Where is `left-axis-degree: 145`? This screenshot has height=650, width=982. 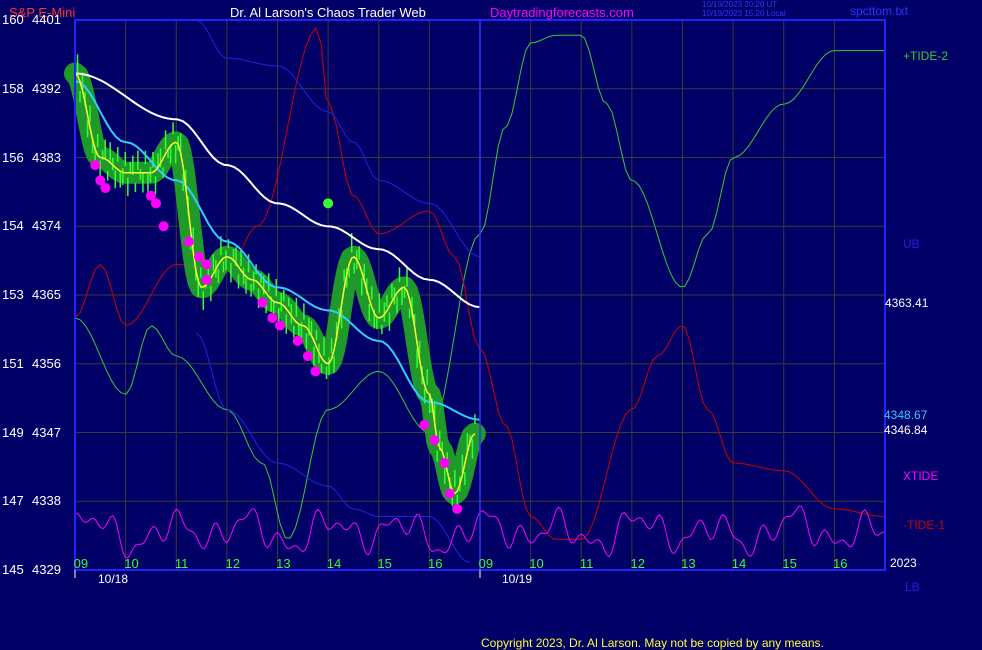
left-axis-degree: 145 is located at coordinates (13, 569).